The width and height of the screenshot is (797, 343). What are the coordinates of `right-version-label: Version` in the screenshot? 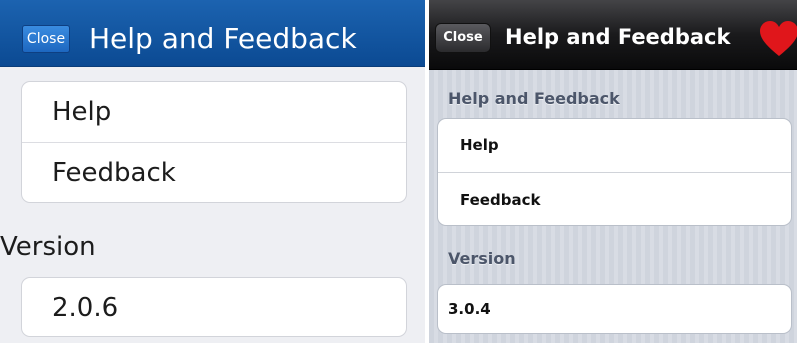 It's located at (482, 258).